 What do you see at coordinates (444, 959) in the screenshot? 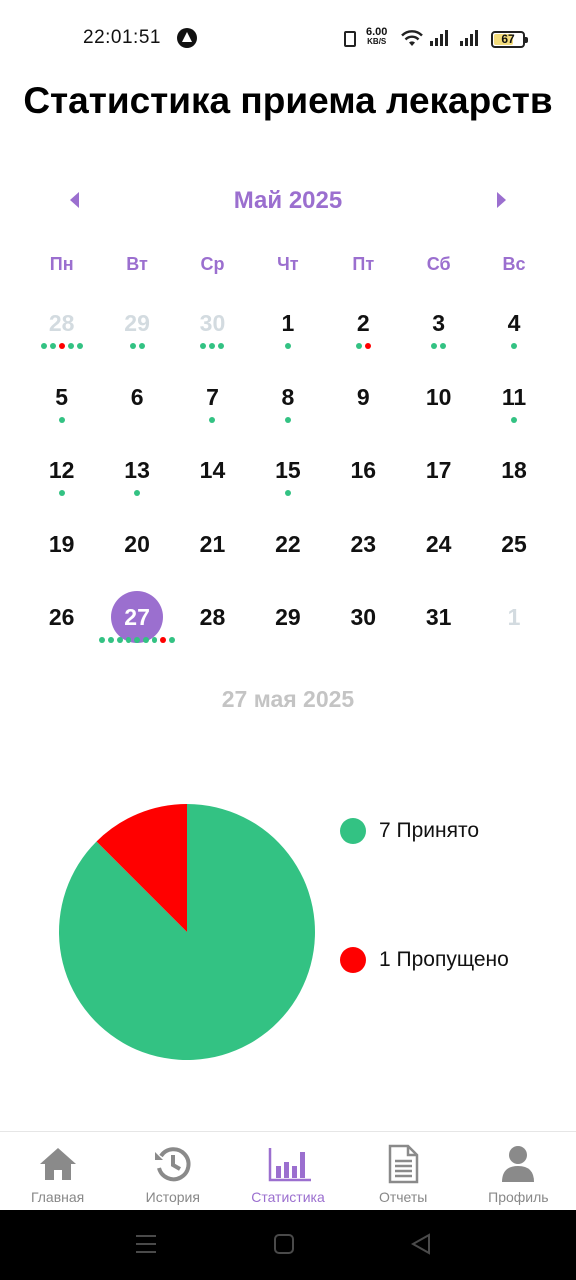
I see `legend-label-missed: 1 Пропущено` at bounding box center [444, 959].